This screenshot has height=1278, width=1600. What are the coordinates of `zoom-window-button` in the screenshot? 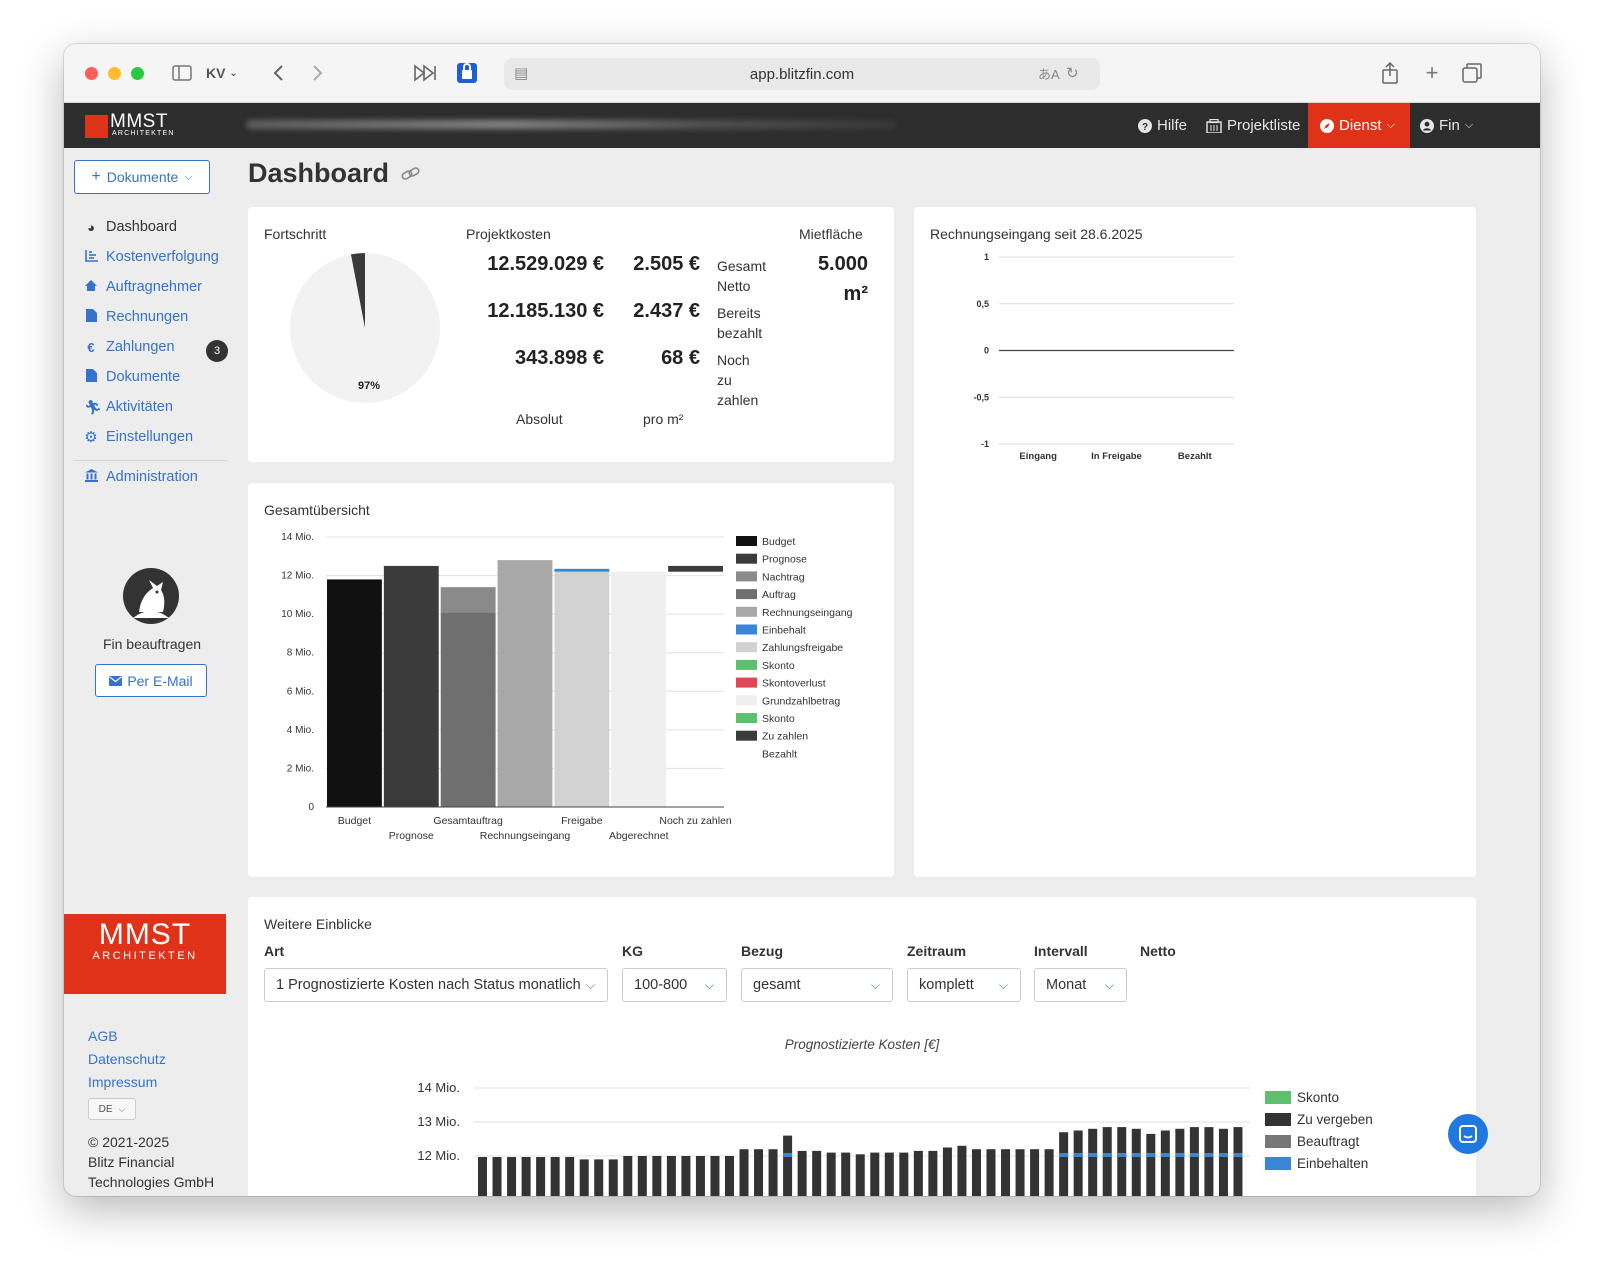 It's located at (137, 73).